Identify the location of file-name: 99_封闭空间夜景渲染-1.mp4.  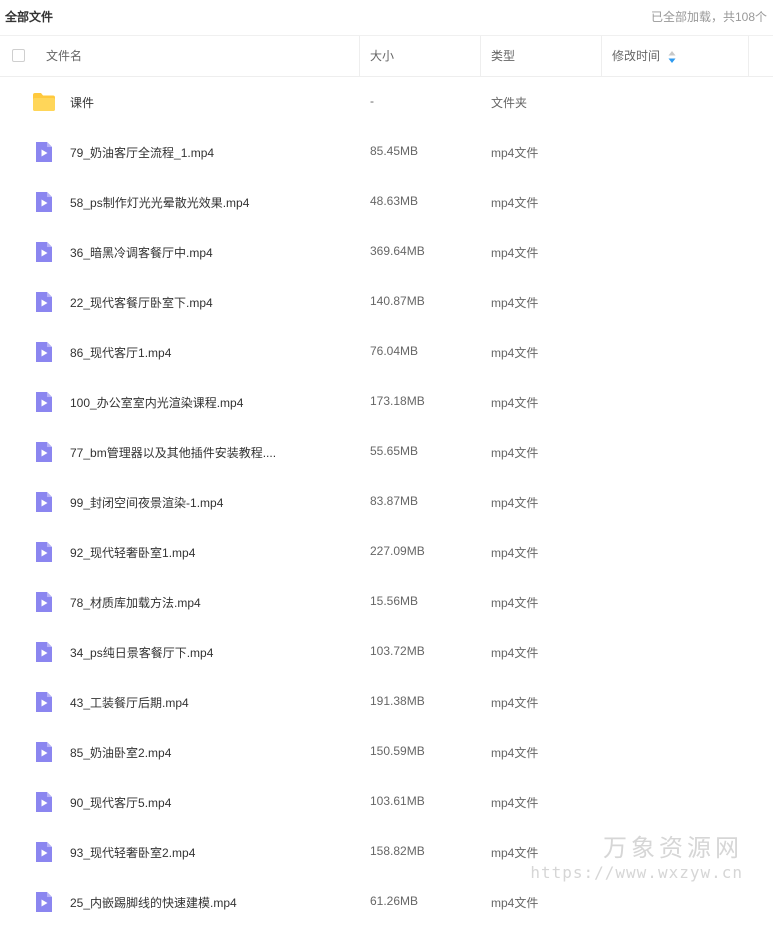
(210, 502).